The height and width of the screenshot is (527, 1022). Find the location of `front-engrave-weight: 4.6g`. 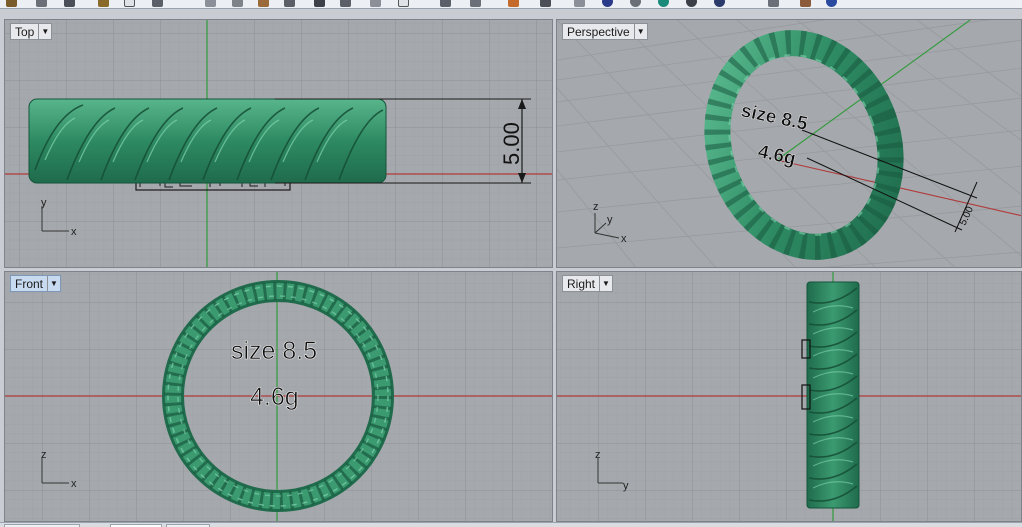

front-engrave-weight: 4.6g is located at coordinates (274, 397).